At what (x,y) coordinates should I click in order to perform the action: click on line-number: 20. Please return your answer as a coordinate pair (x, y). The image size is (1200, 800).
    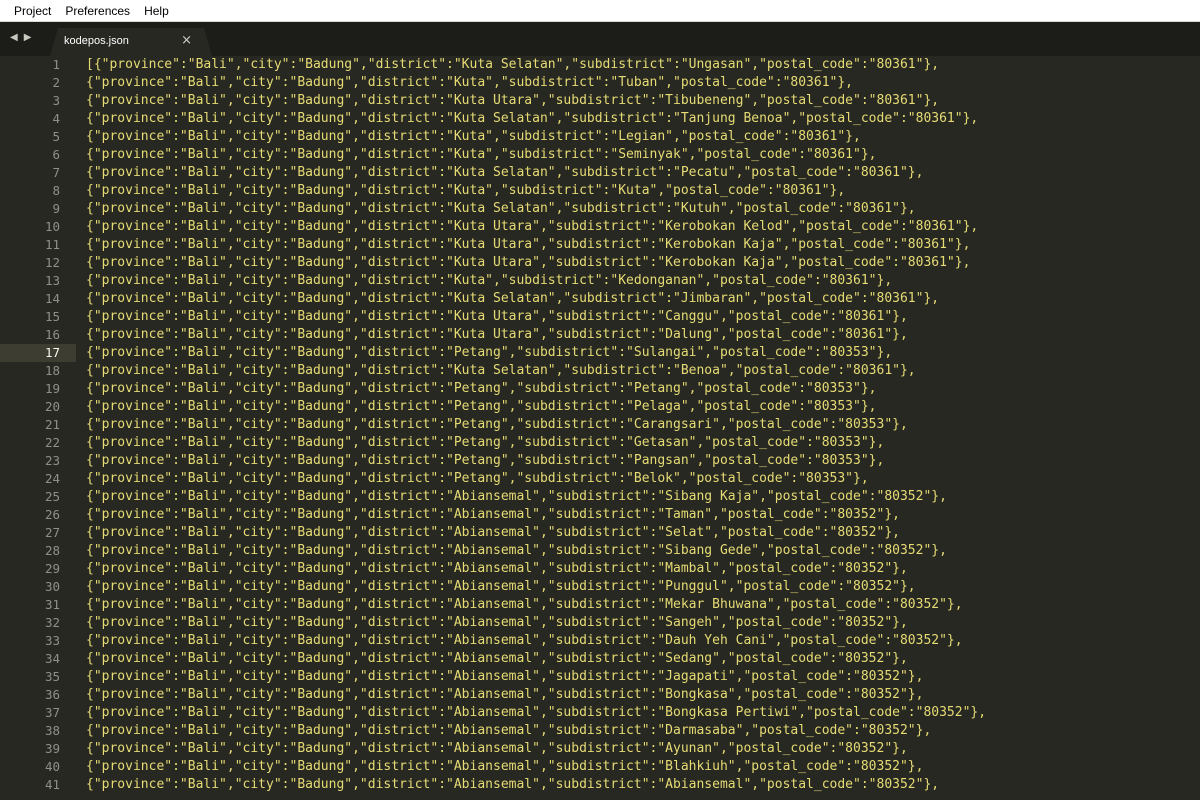
    Looking at the image, I should click on (52, 406).